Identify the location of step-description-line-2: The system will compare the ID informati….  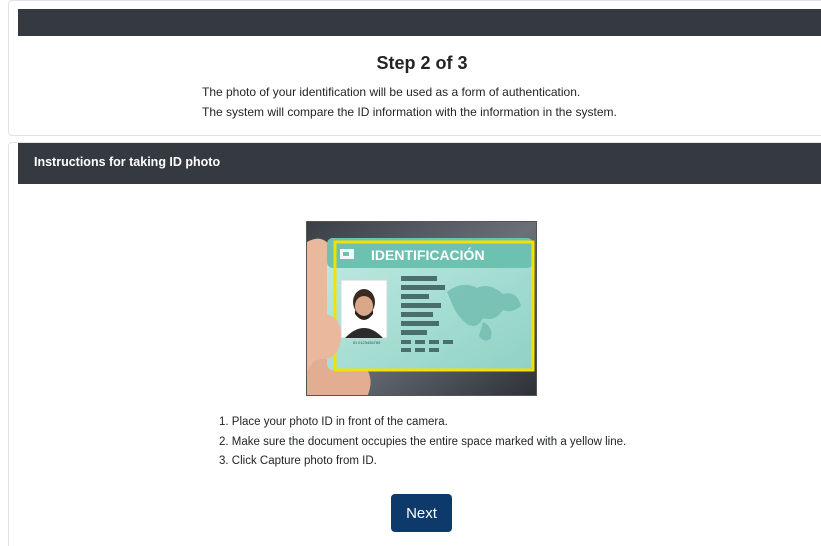
(409, 112).